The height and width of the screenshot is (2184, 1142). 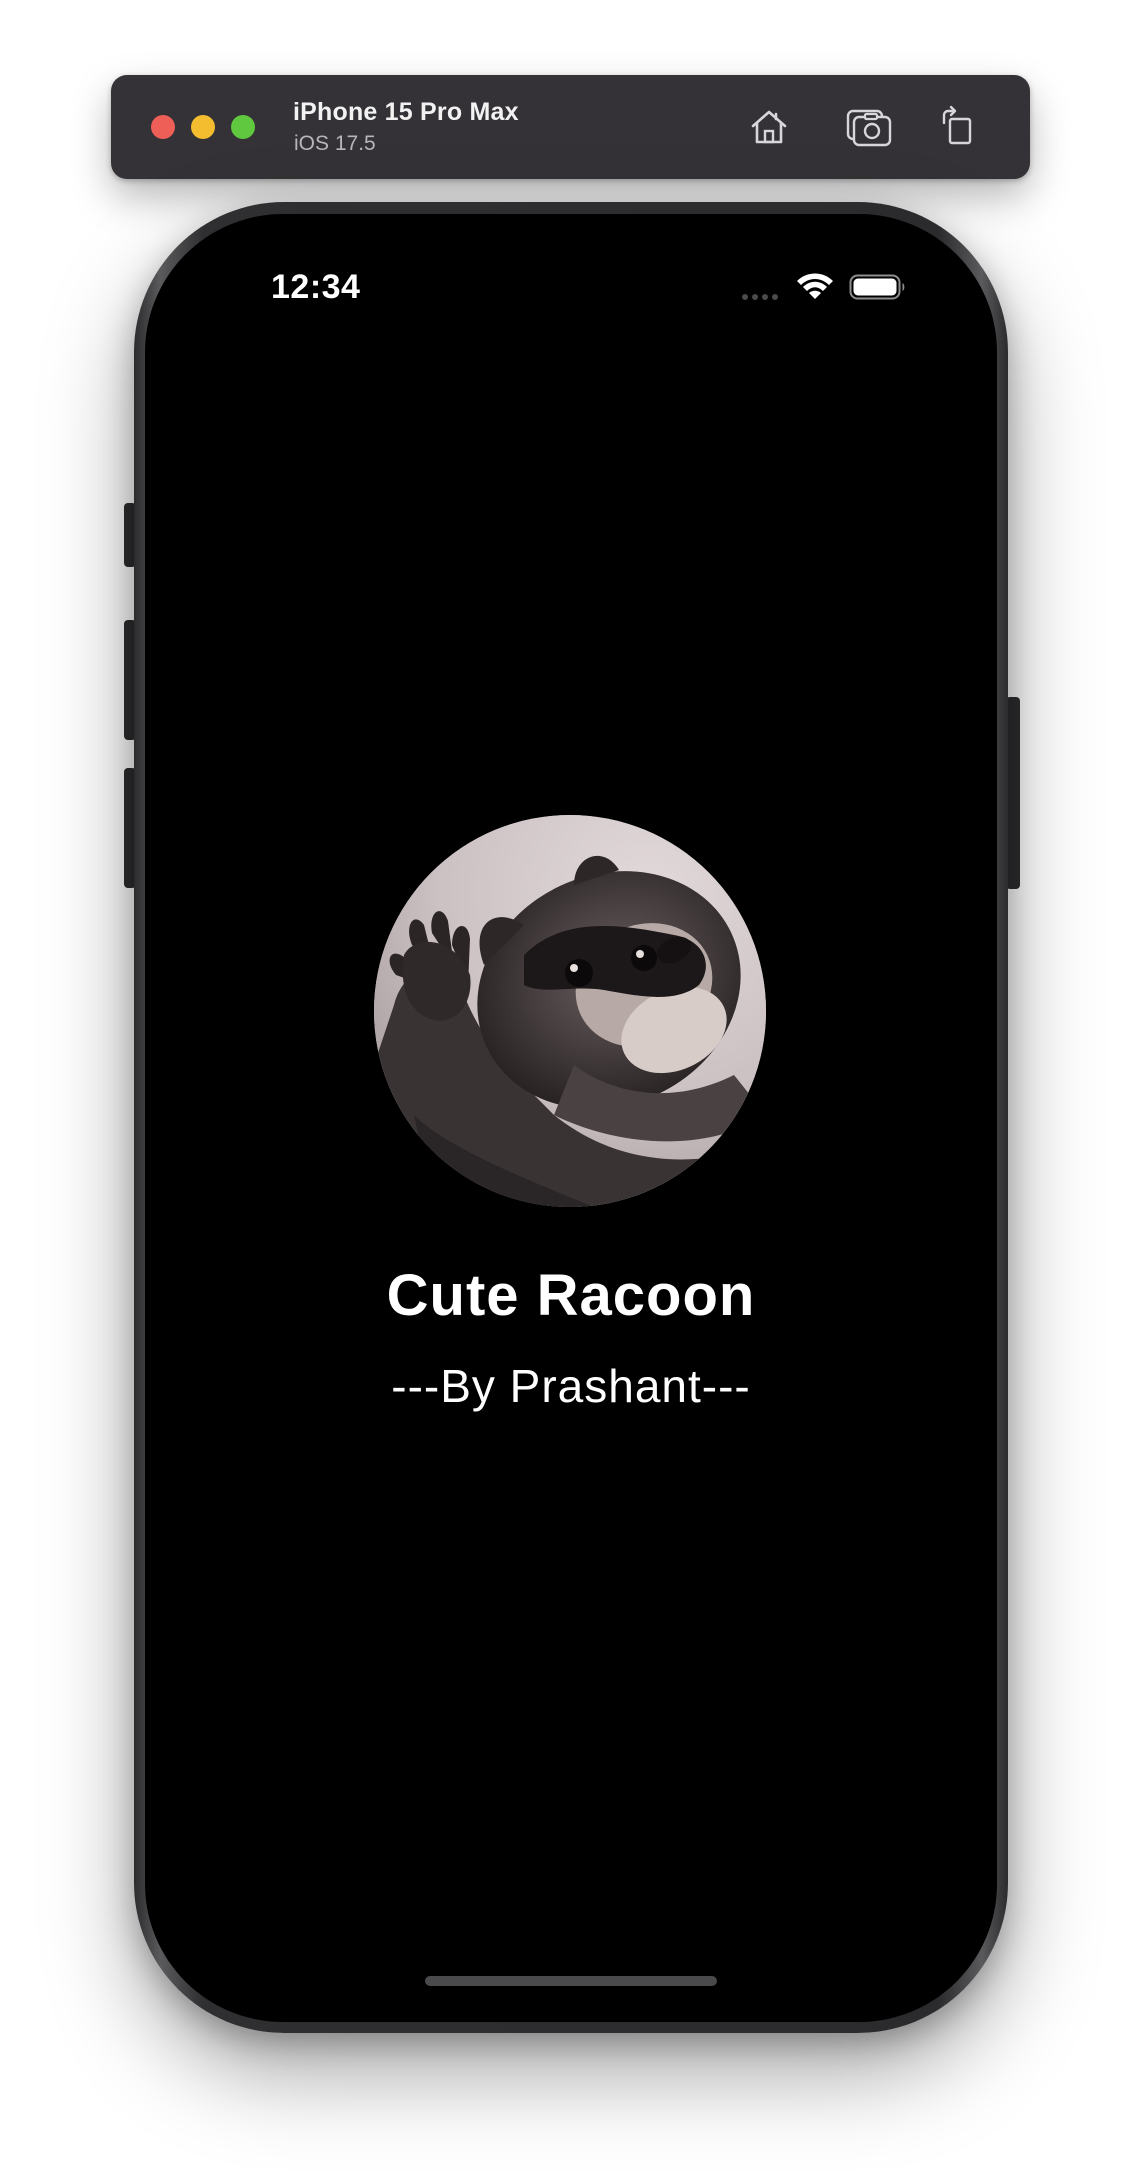 What do you see at coordinates (406, 112) in the screenshot?
I see `device-name: iPhone 15 Pro Max` at bounding box center [406, 112].